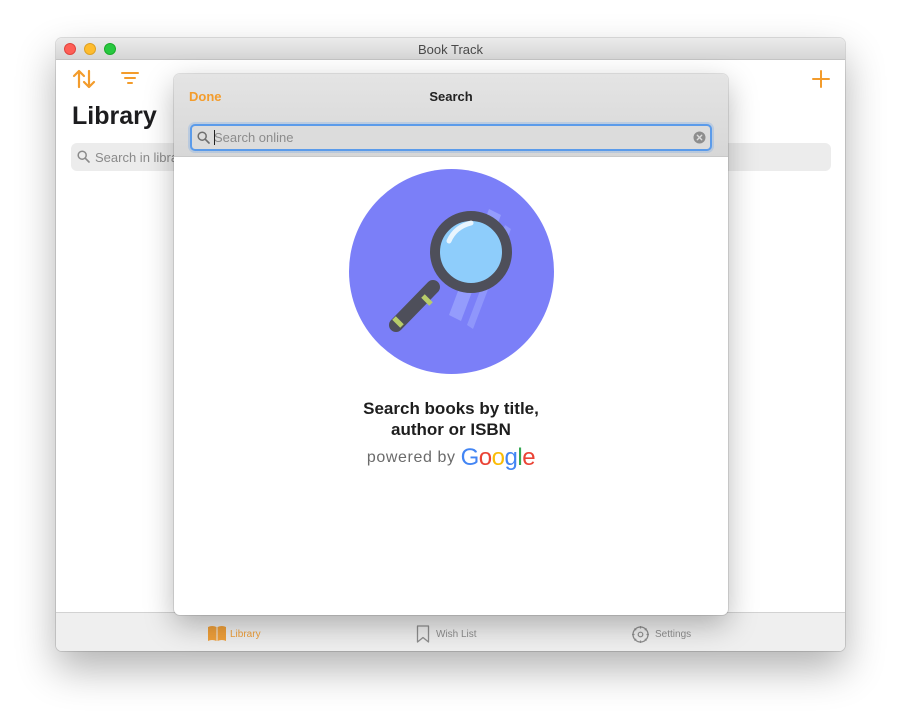 The width and height of the screenshot is (901, 725). I want to click on powered-by-google: powered by Google, so click(451, 458).